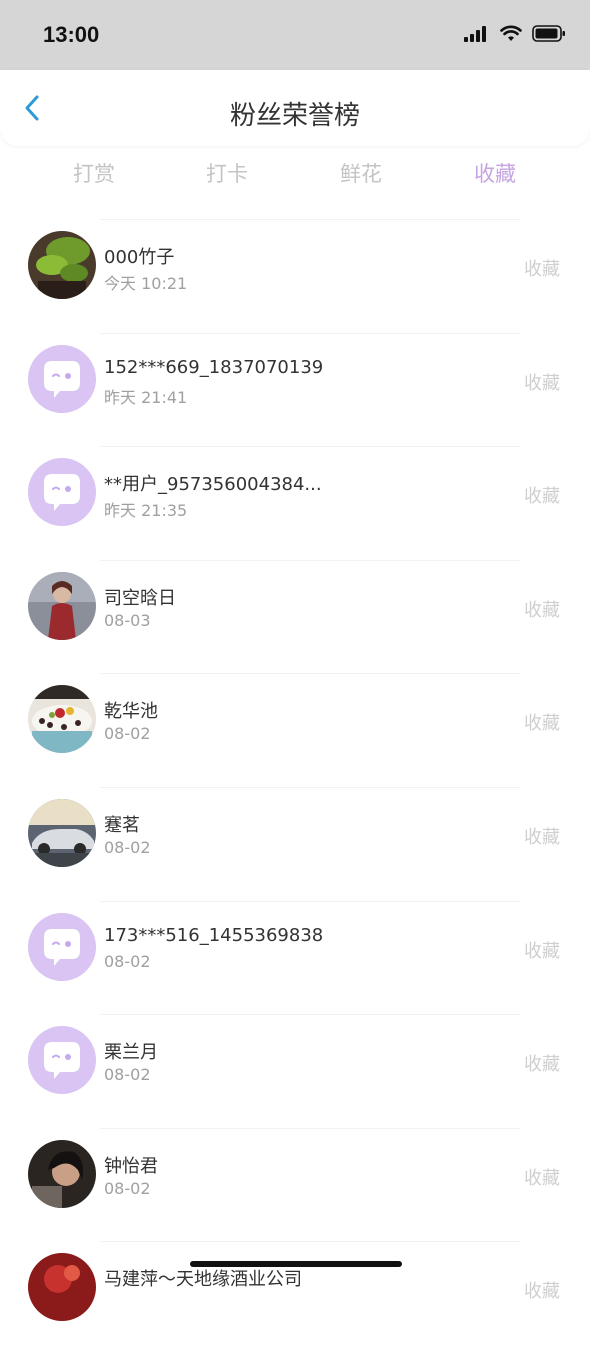 This screenshot has height=1355, width=590. Describe the element at coordinates (146, 511) in the screenshot. I see `user-time: 昨天 21:35` at that location.